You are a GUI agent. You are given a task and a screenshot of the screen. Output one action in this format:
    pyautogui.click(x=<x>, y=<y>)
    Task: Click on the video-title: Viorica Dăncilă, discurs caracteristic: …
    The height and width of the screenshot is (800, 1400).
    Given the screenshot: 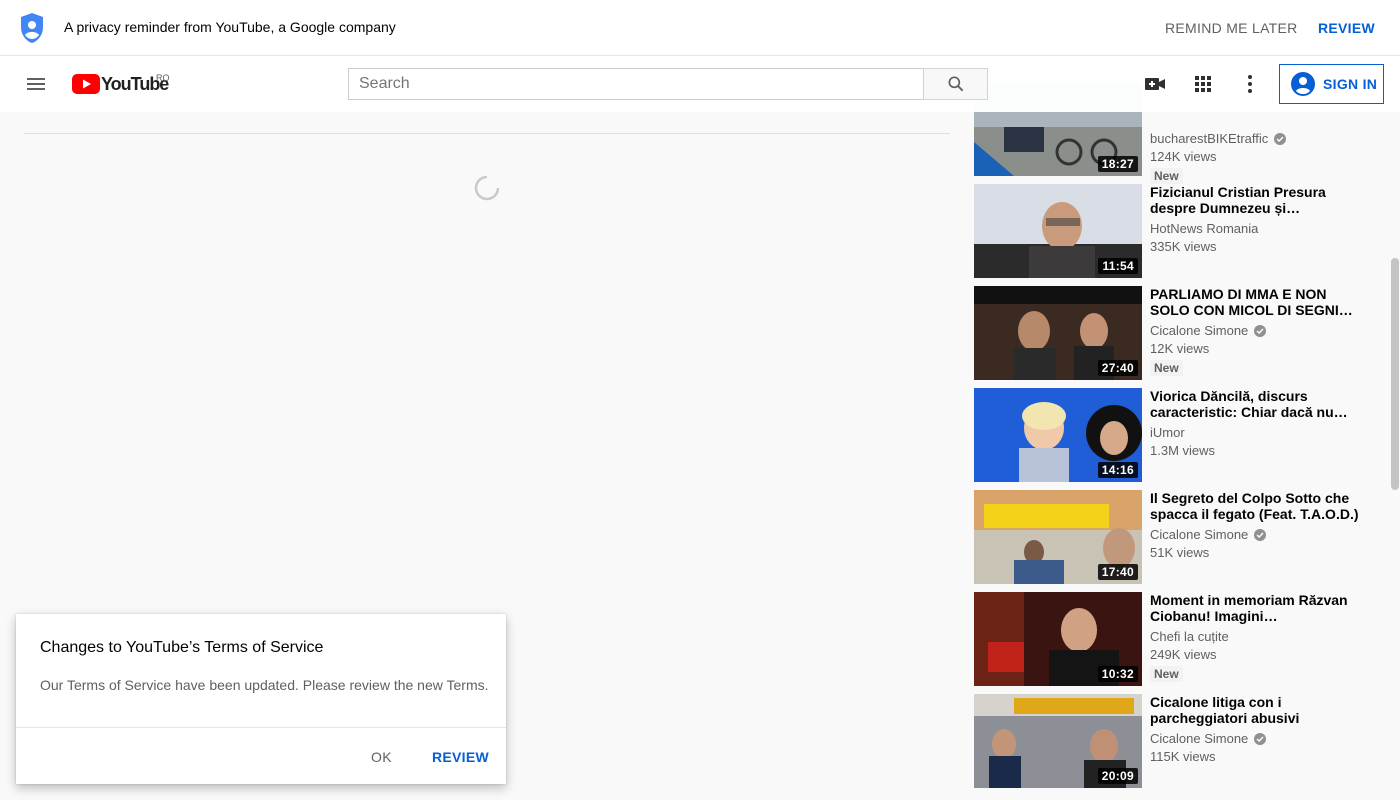 What is the action you would take?
    pyautogui.click(x=1255, y=404)
    